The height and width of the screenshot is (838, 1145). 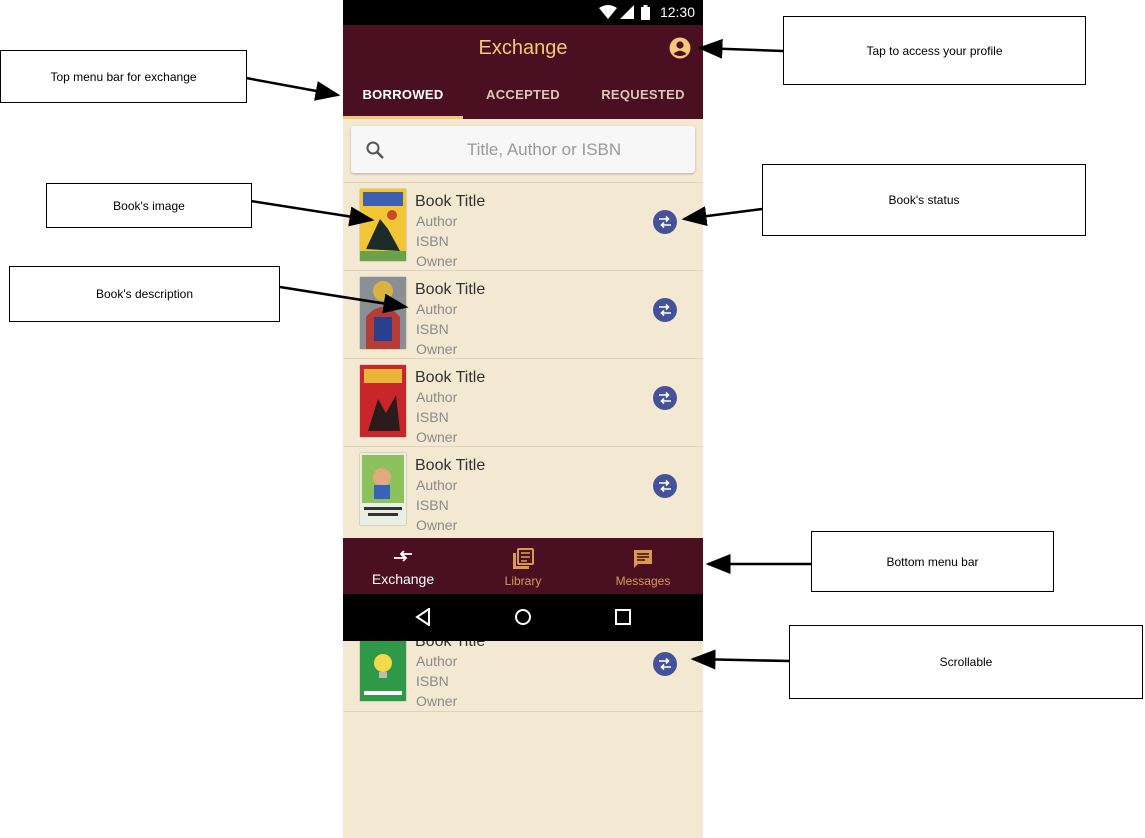 I want to click on callout-bottom-menu: Bottom menu bar, so click(x=932, y=561).